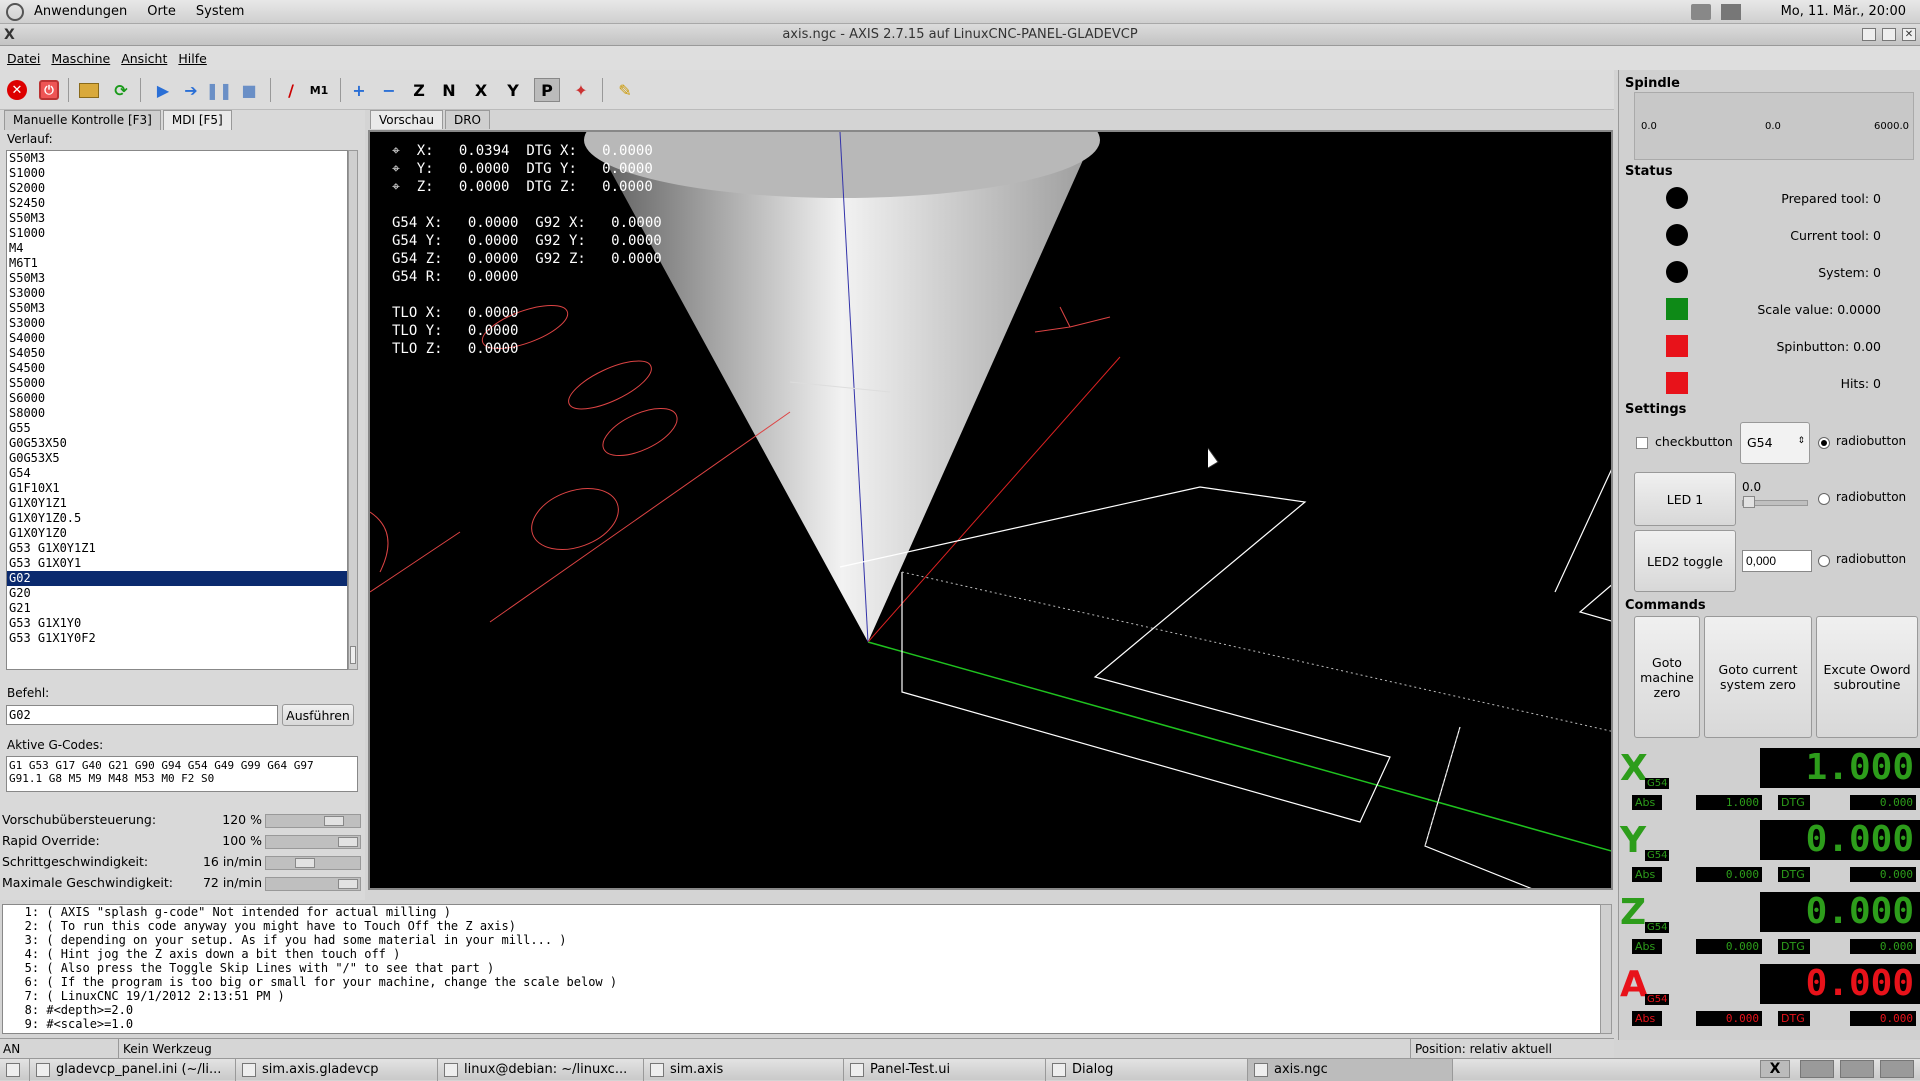 This screenshot has height=1081, width=1920. What do you see at coordinates (1685, 499) in the screenshot?
I see `led1-button: LED 1` at bounding box center [1685, 499].